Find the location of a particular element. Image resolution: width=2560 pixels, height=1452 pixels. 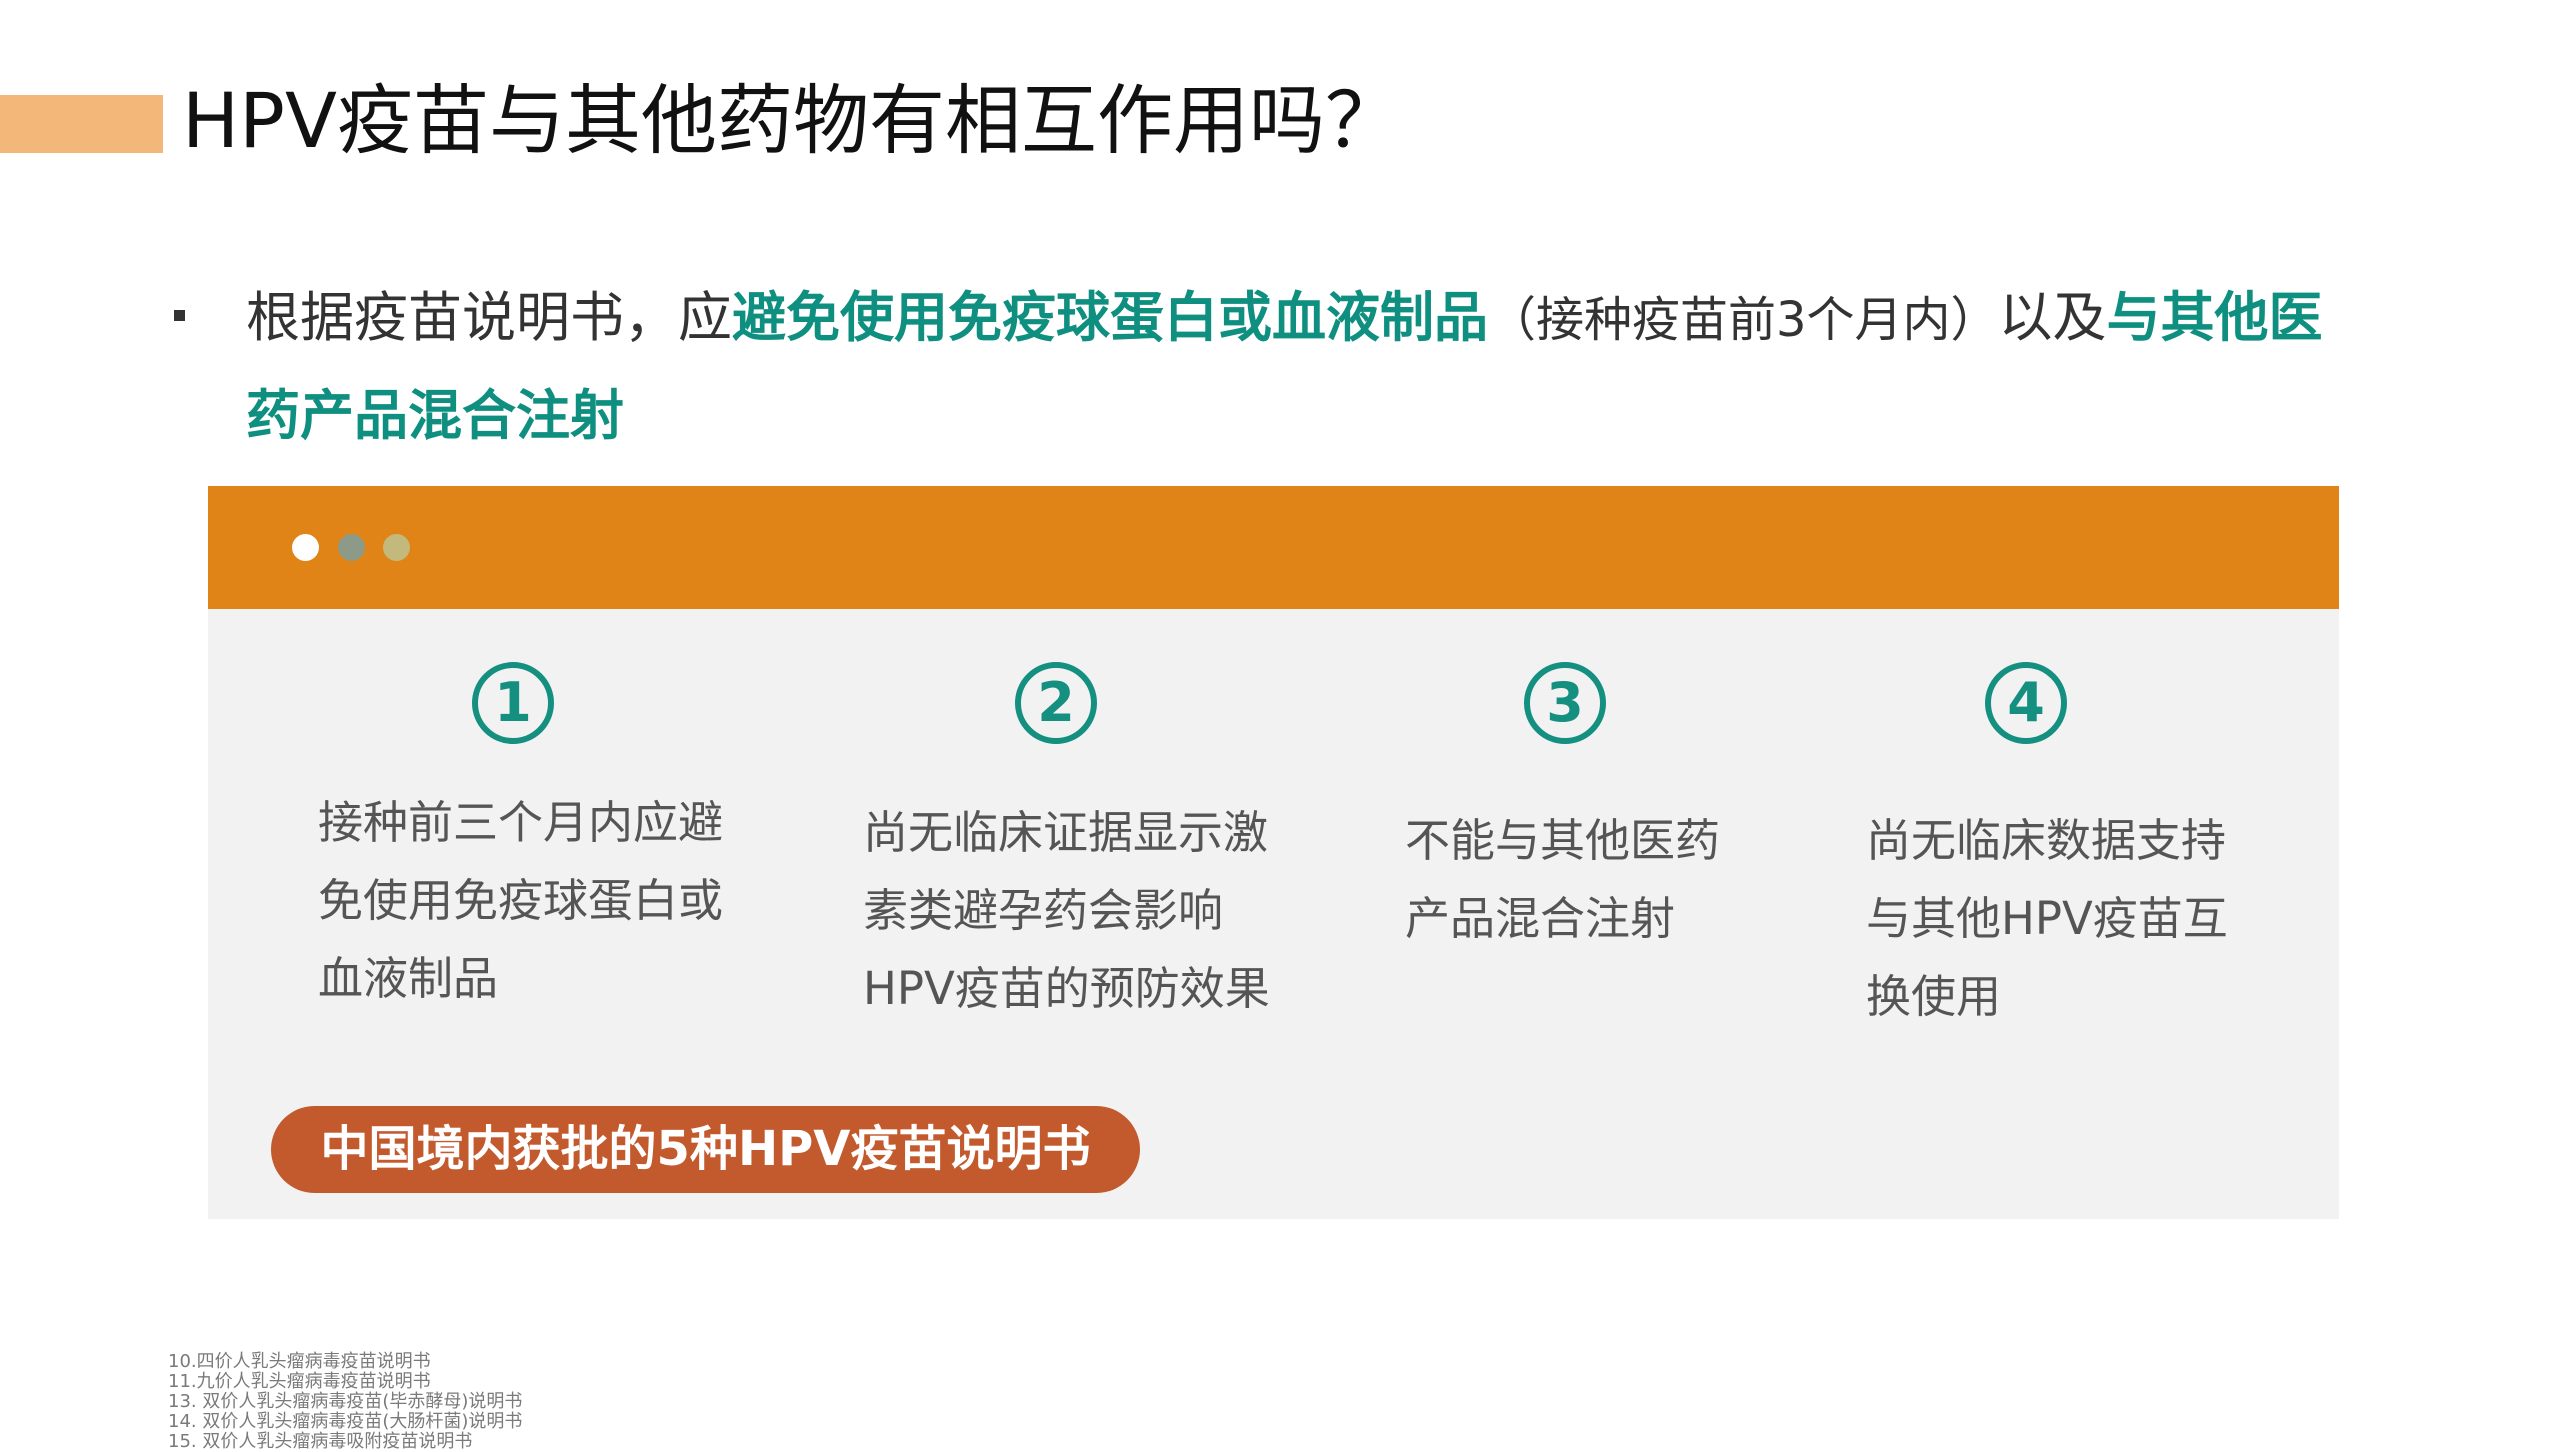

highlight-mixed-injection-1: 与其他医 is located at coordinates (2214, 317).